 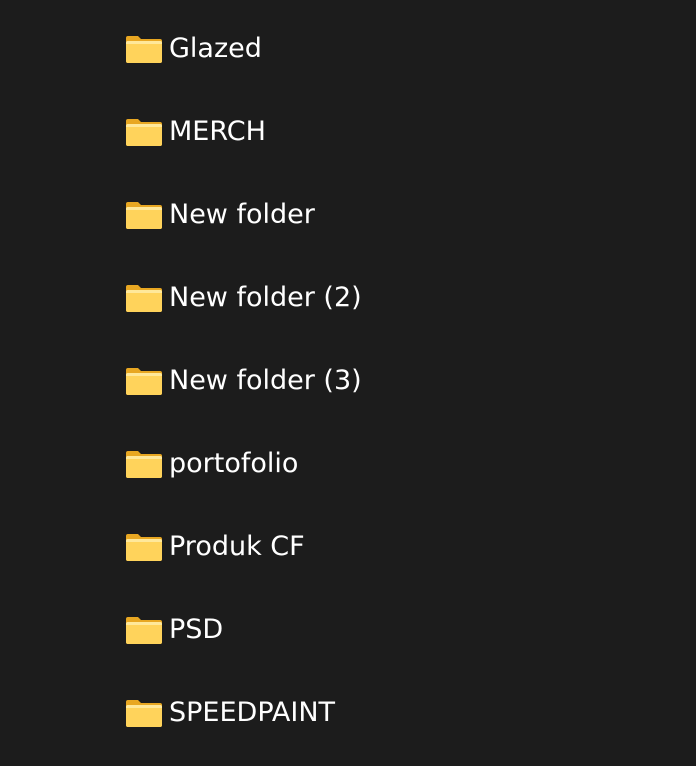 What do you see at coordinates (237, 546) in the screenshot?
I see `folder-label: Produk CF` at bounding box center [237, 546].